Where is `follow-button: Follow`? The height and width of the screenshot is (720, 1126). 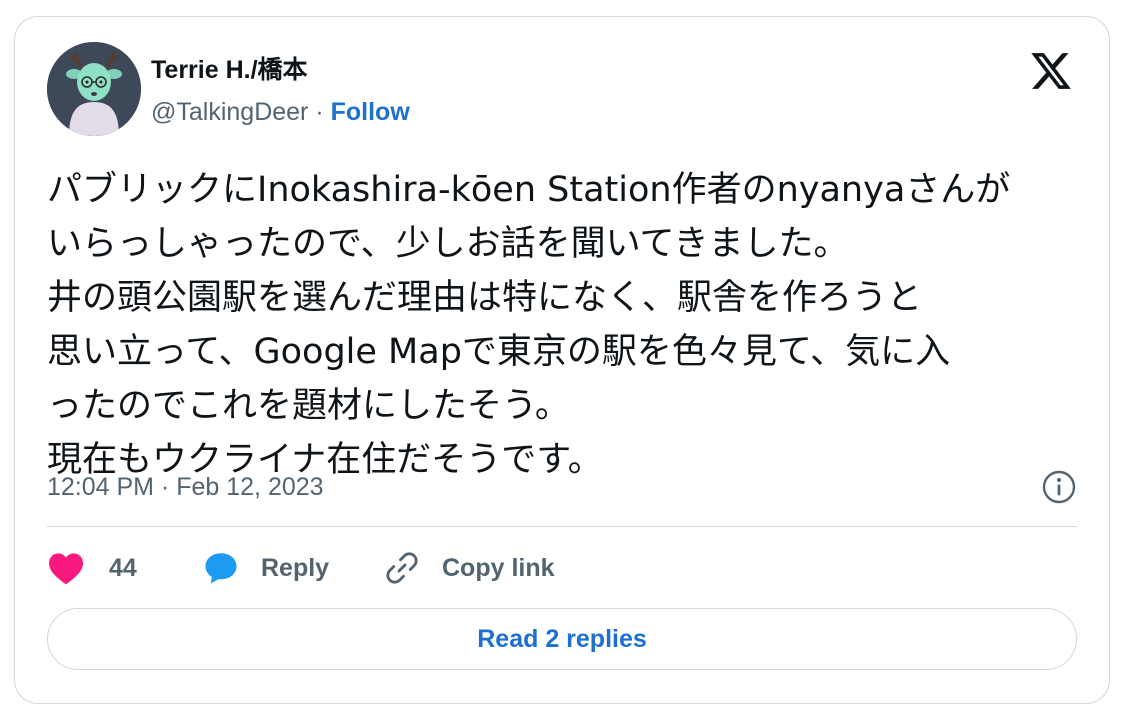
follow-button: Follow is located at coordinates (370, 112).